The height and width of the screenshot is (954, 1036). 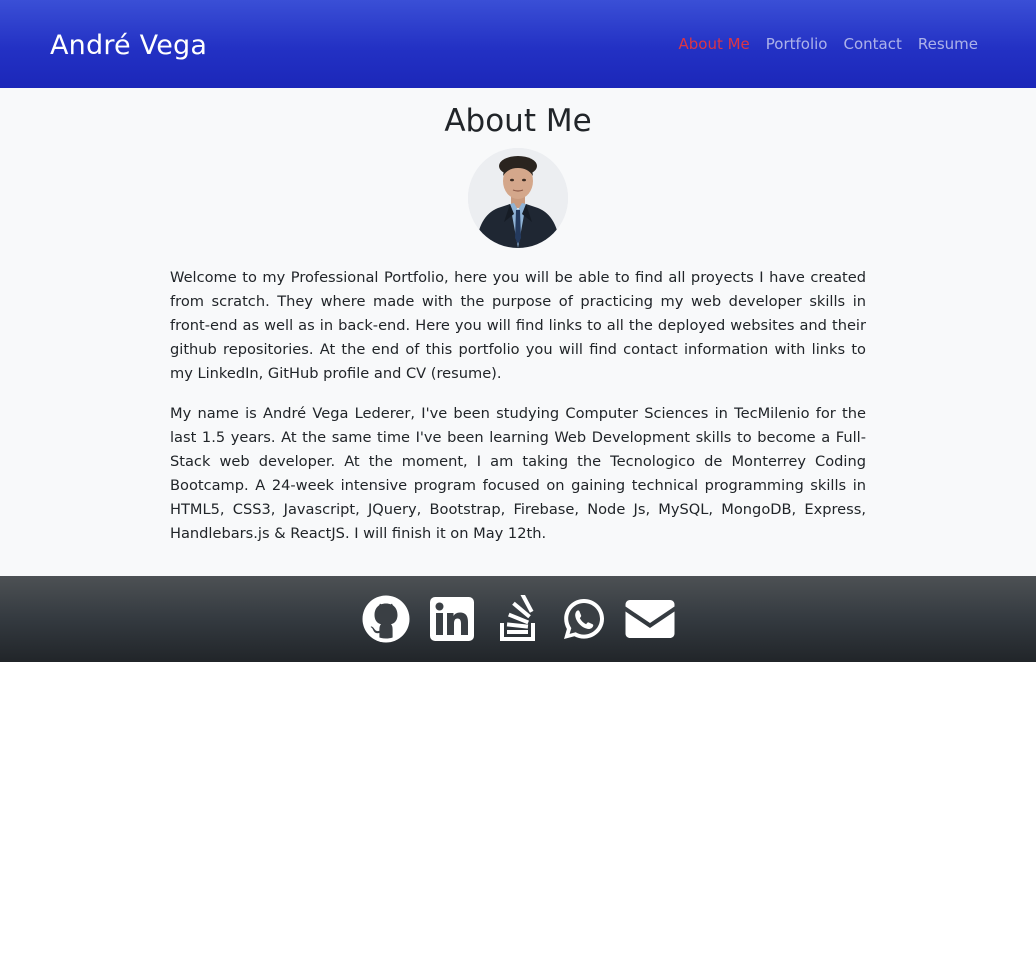 I want to click on email-link, so click(x=650, y=619).